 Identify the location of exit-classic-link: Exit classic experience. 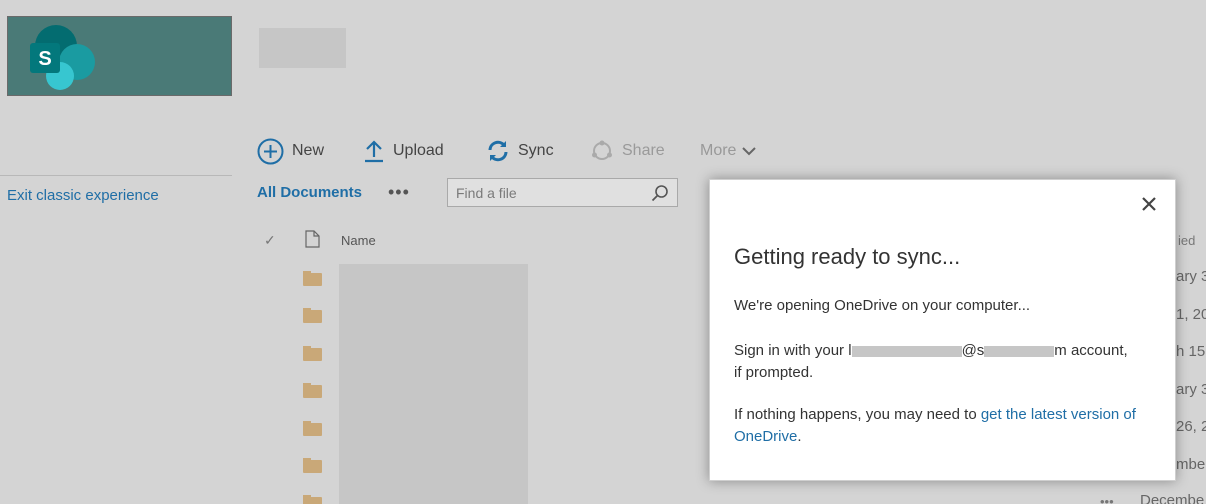
(83, 195).